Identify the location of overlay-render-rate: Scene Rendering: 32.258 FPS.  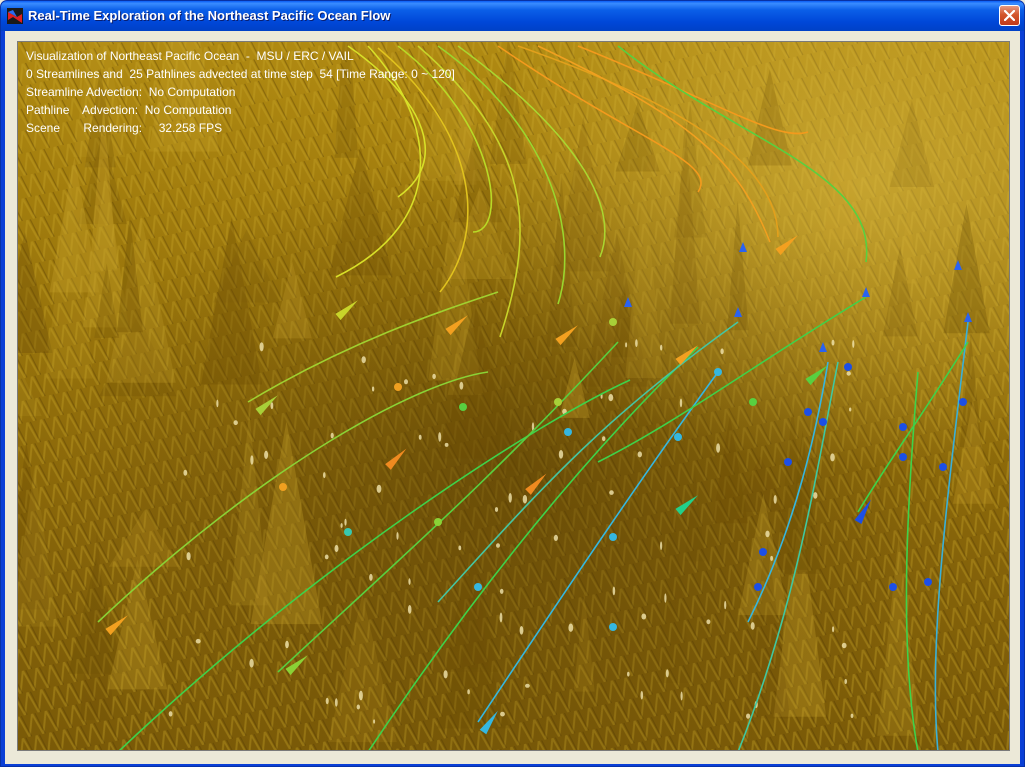
(124, 128).